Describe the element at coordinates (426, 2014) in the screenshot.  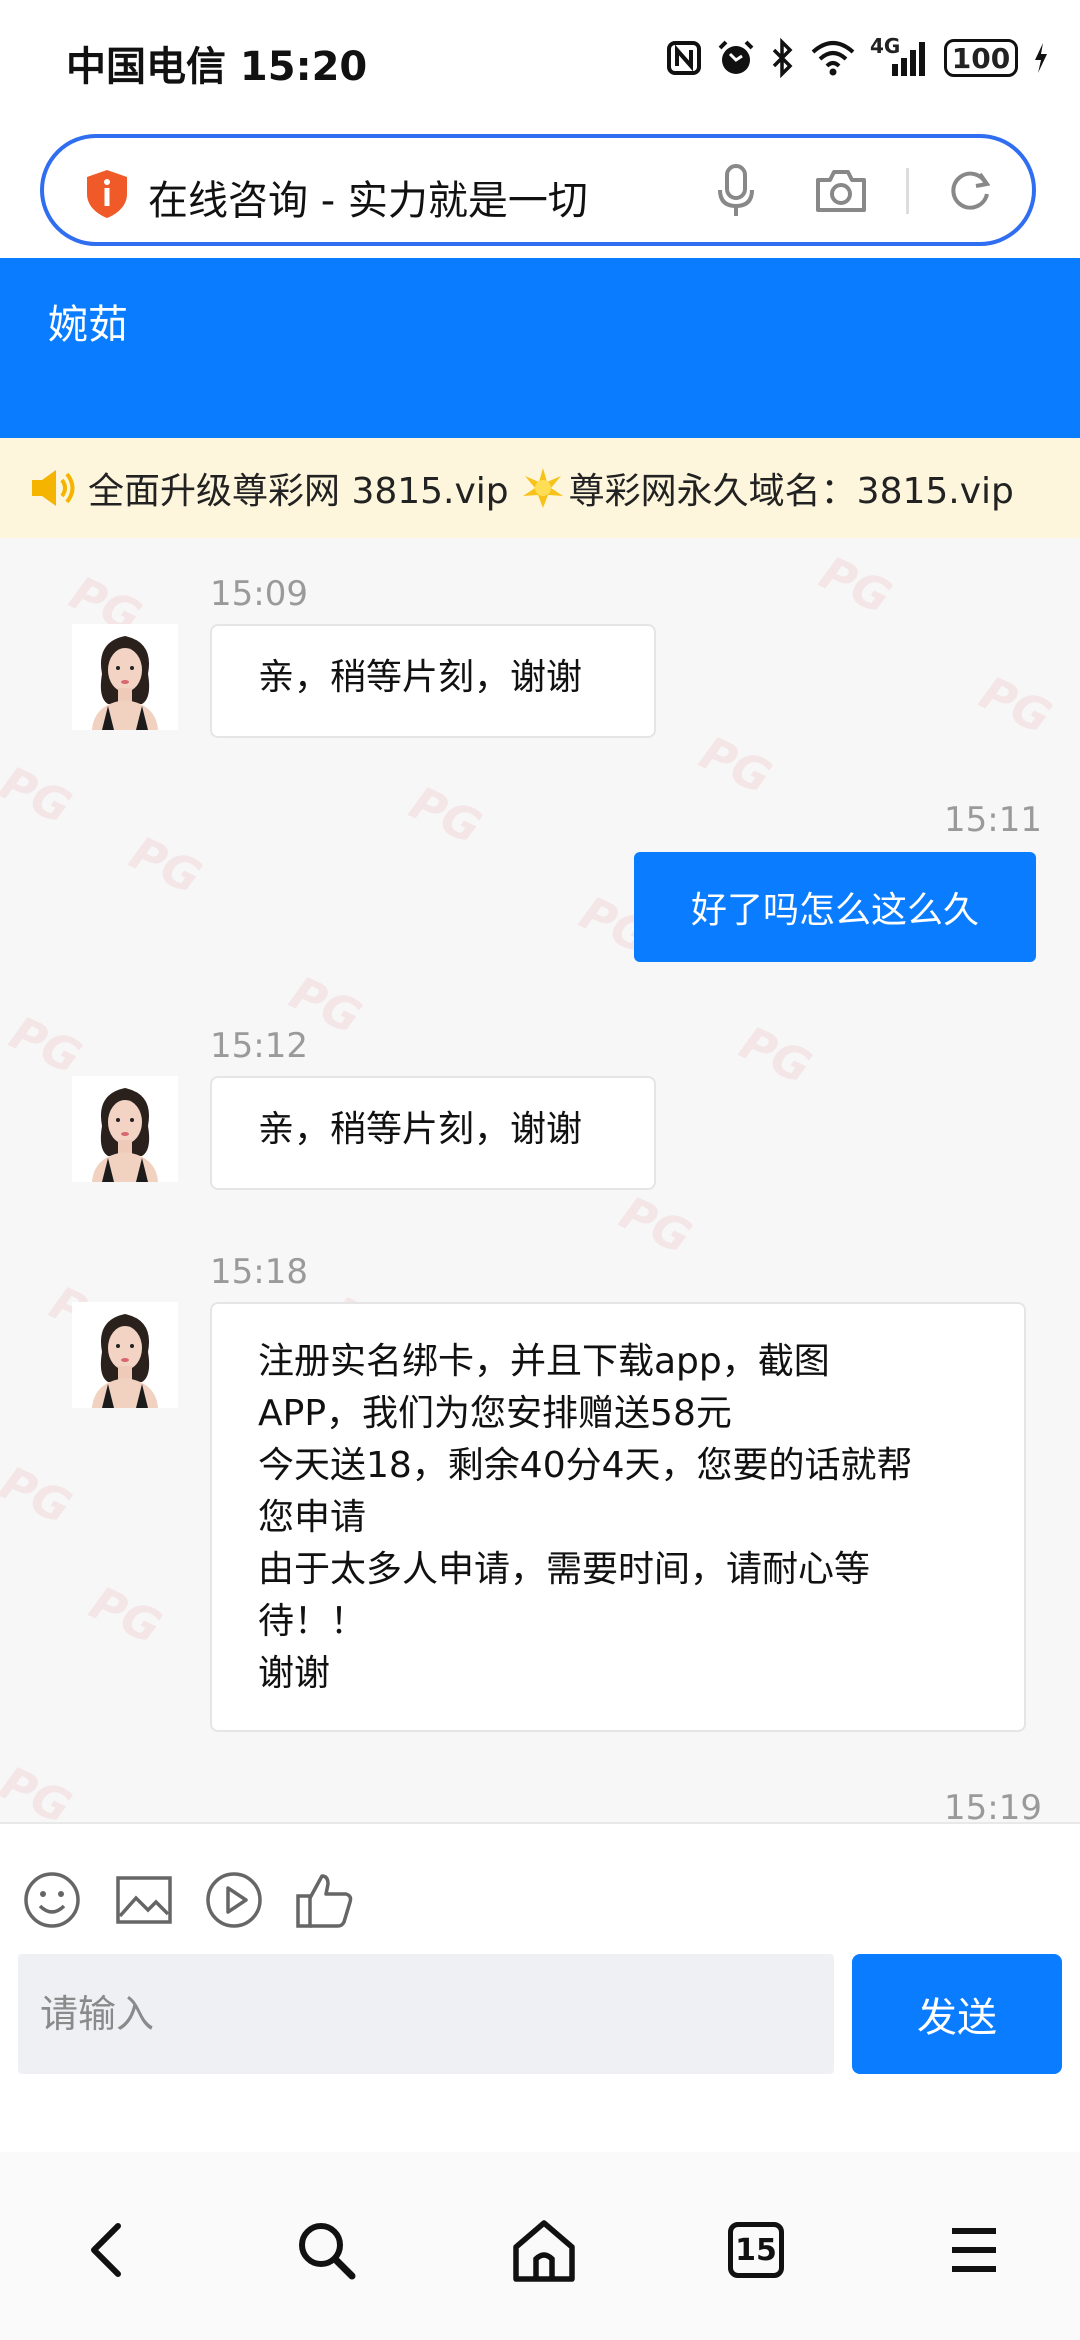
I see `message-input` at that location.